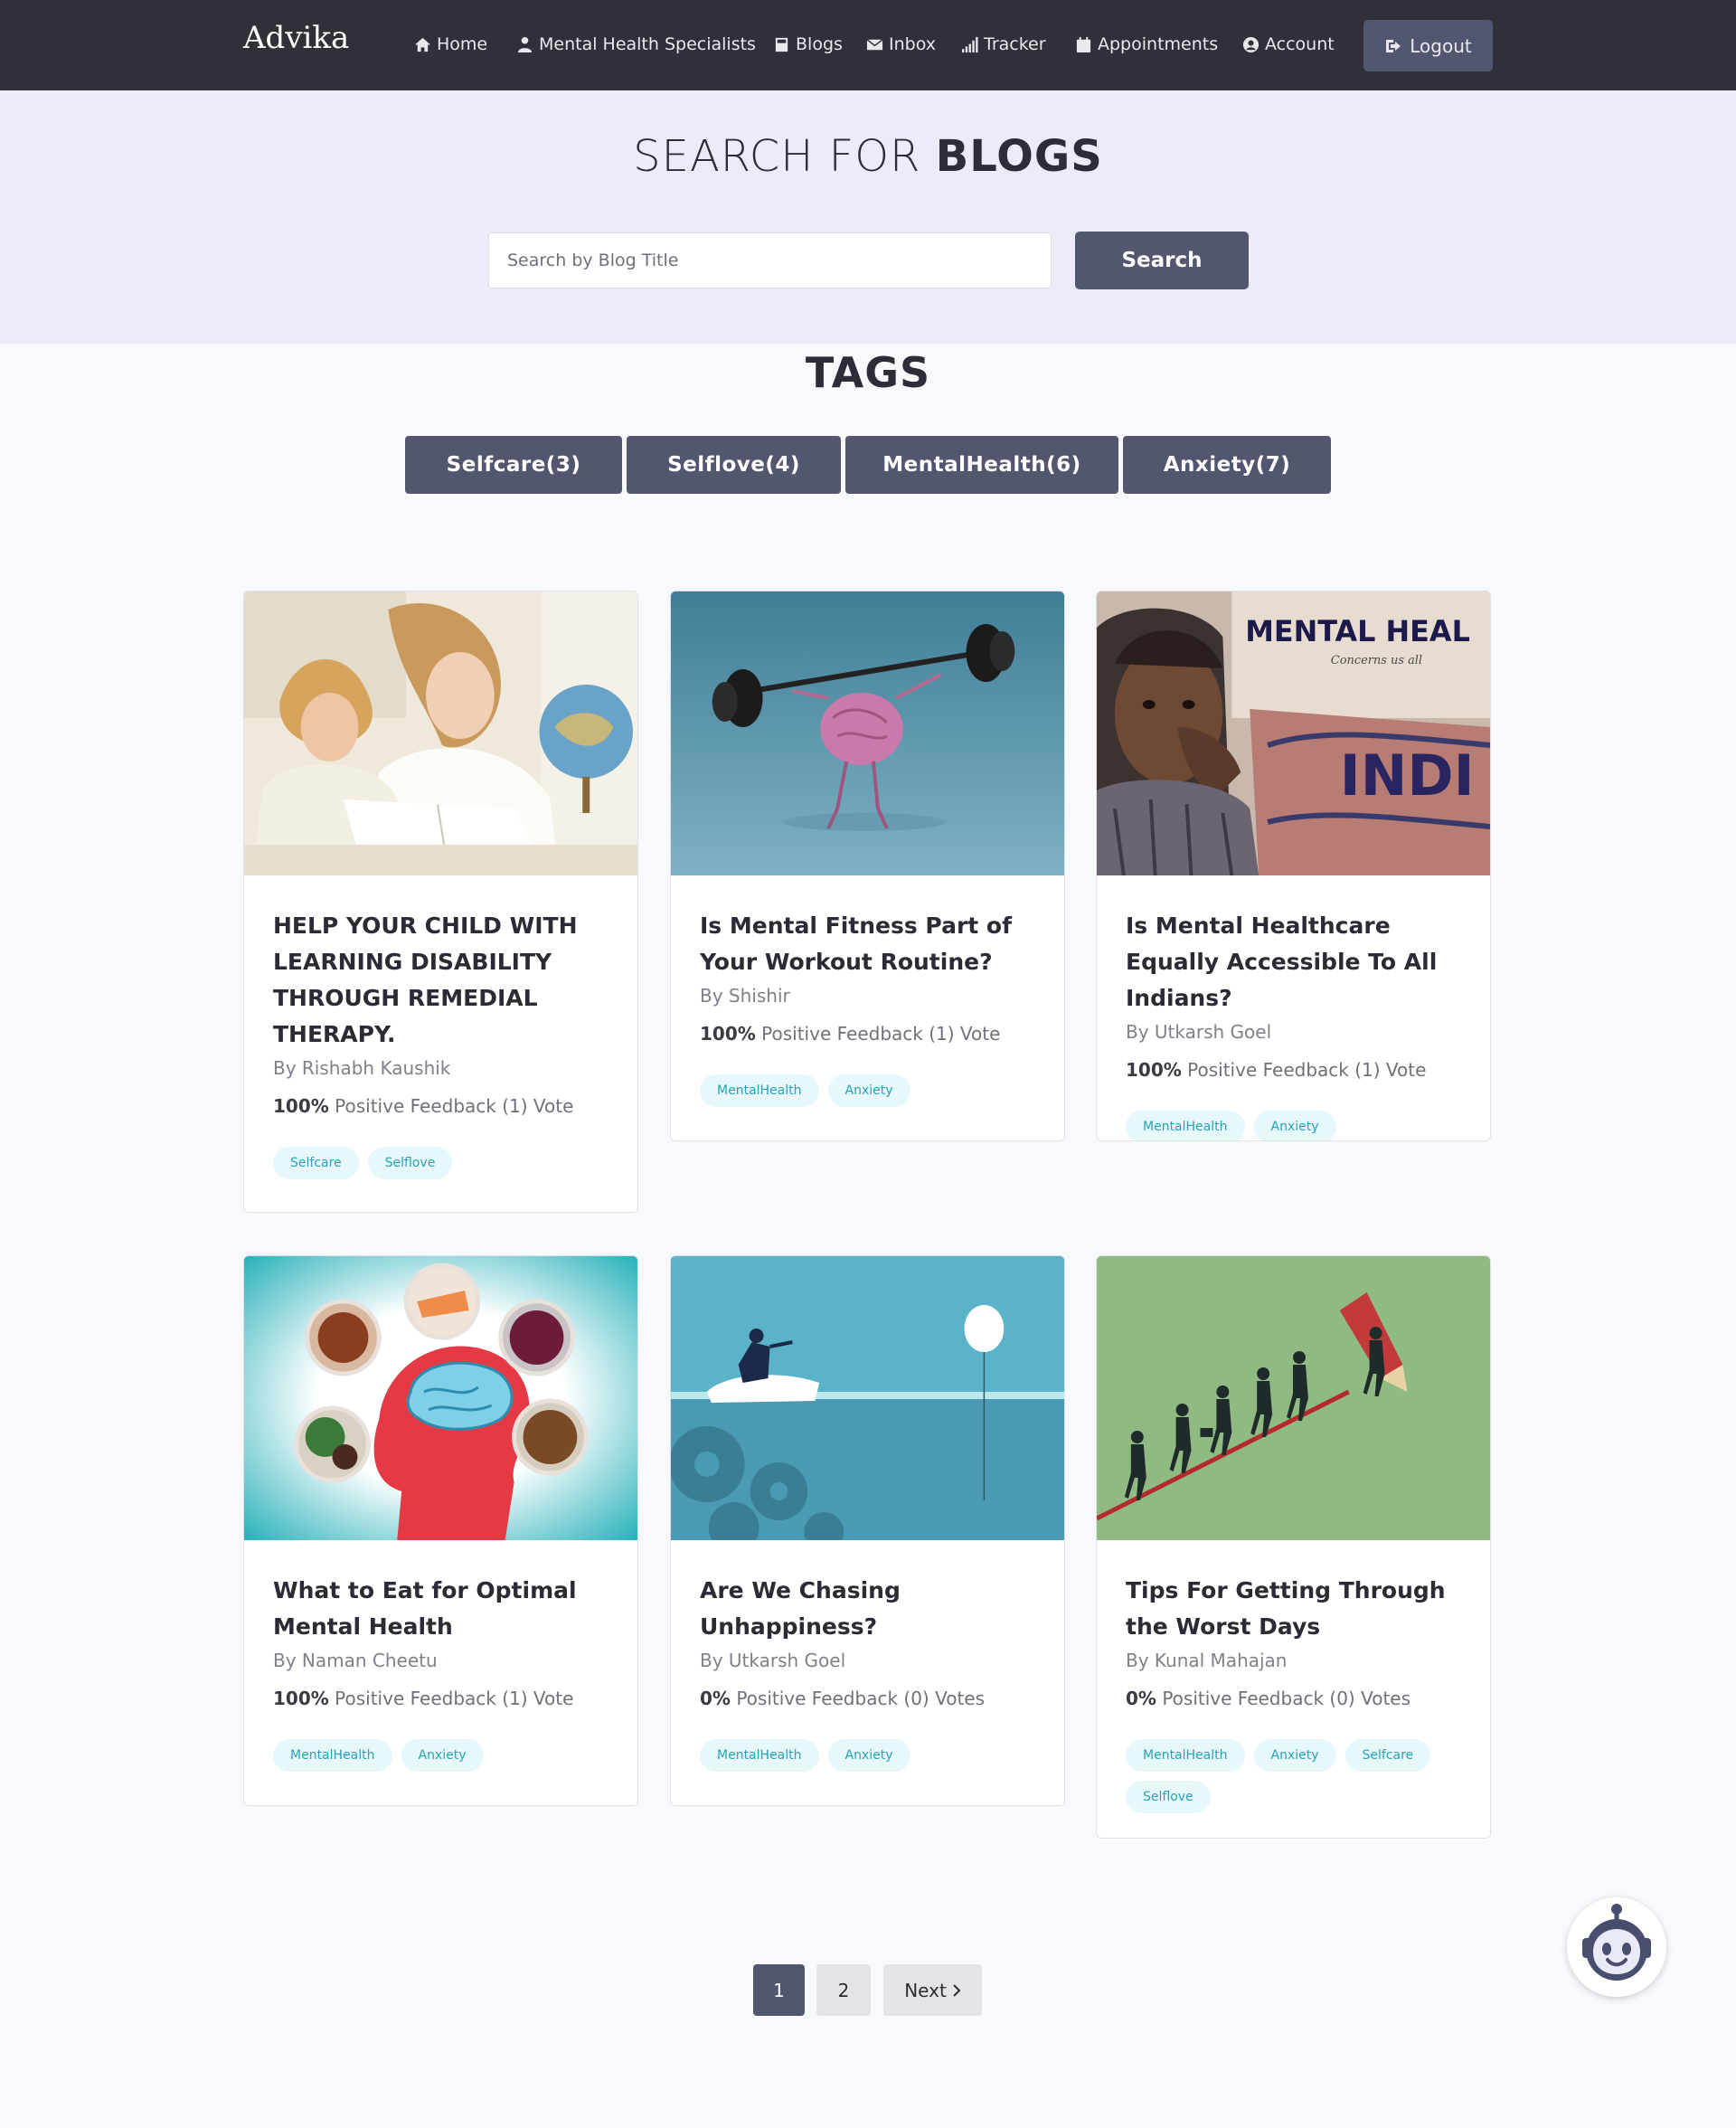  I want to click on page-title: SEARCH FOR BLOGS, so click(868, 156).